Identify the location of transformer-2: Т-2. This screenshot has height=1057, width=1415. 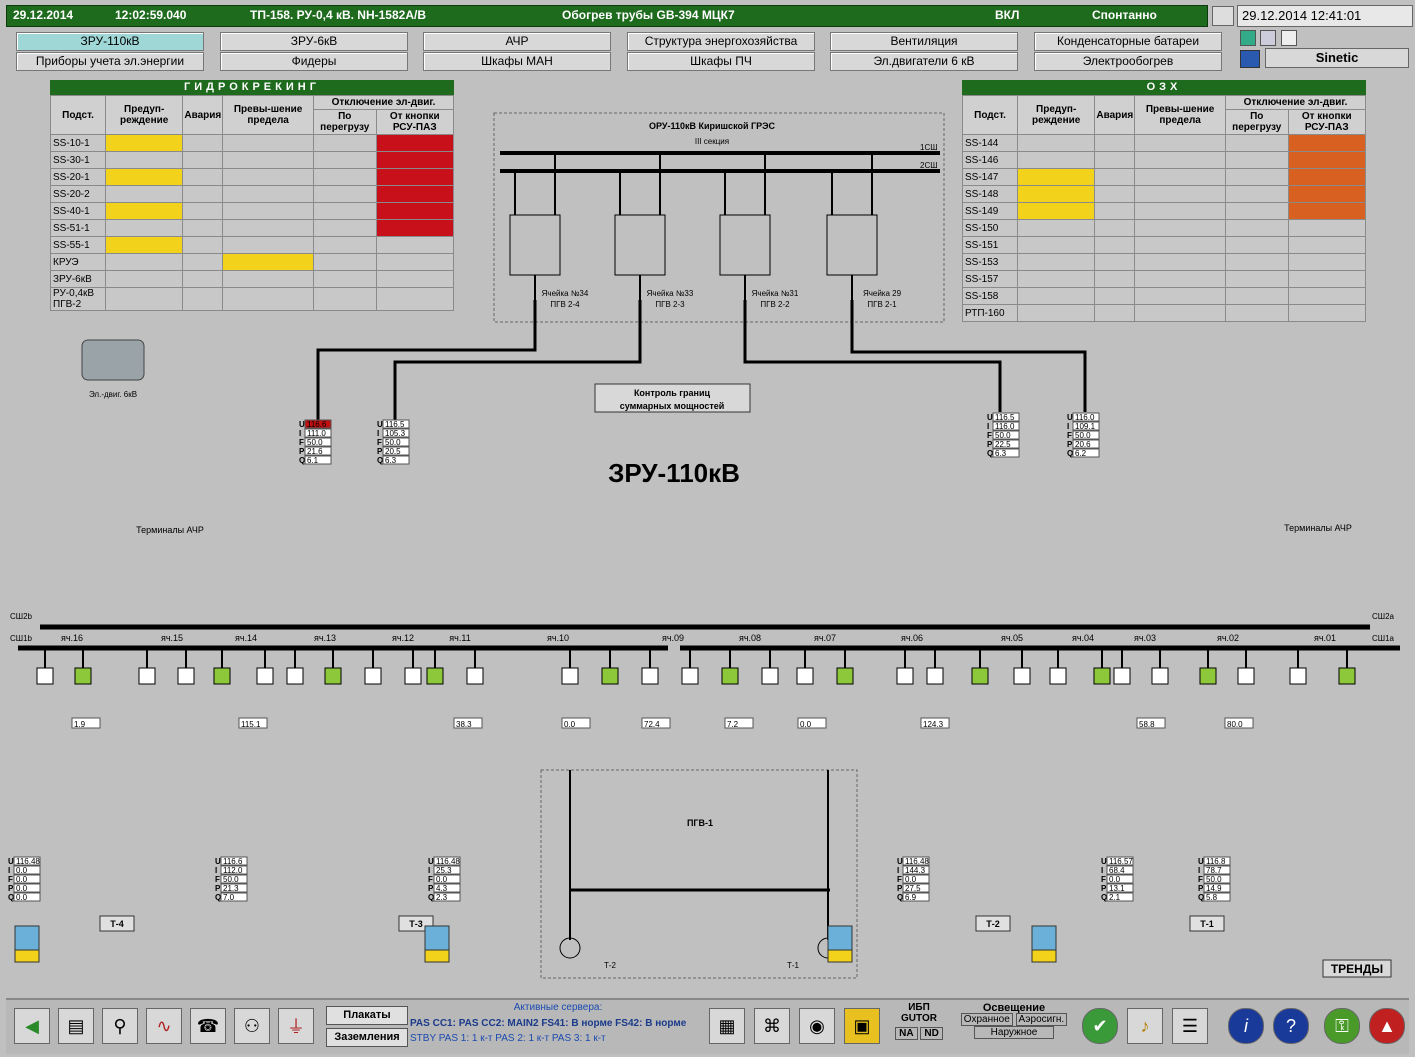
(993, 923).